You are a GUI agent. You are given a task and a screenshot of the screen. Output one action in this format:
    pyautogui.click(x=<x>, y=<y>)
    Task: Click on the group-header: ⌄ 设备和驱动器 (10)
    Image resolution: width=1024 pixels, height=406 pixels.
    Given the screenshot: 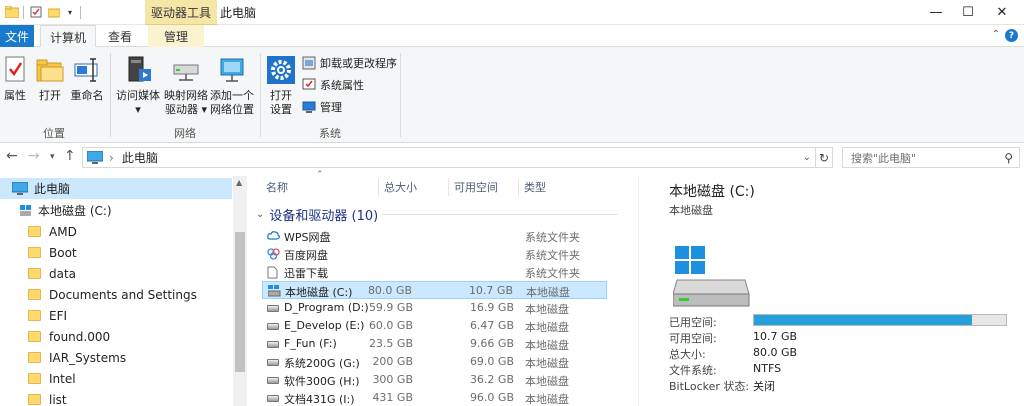 What is the action you would take?
    pyautogui.click(x=317, y=214)
    